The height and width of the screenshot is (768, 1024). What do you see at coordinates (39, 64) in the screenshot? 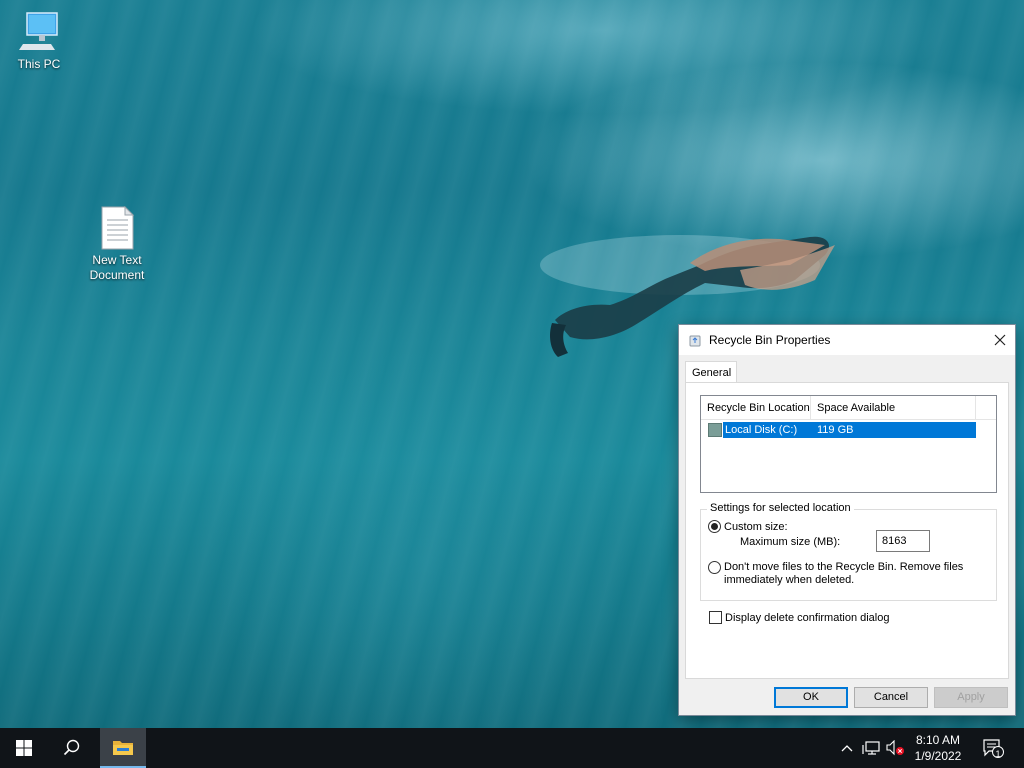
I see `desktop-icon-label: This PC` at bounding box center [39, 64].